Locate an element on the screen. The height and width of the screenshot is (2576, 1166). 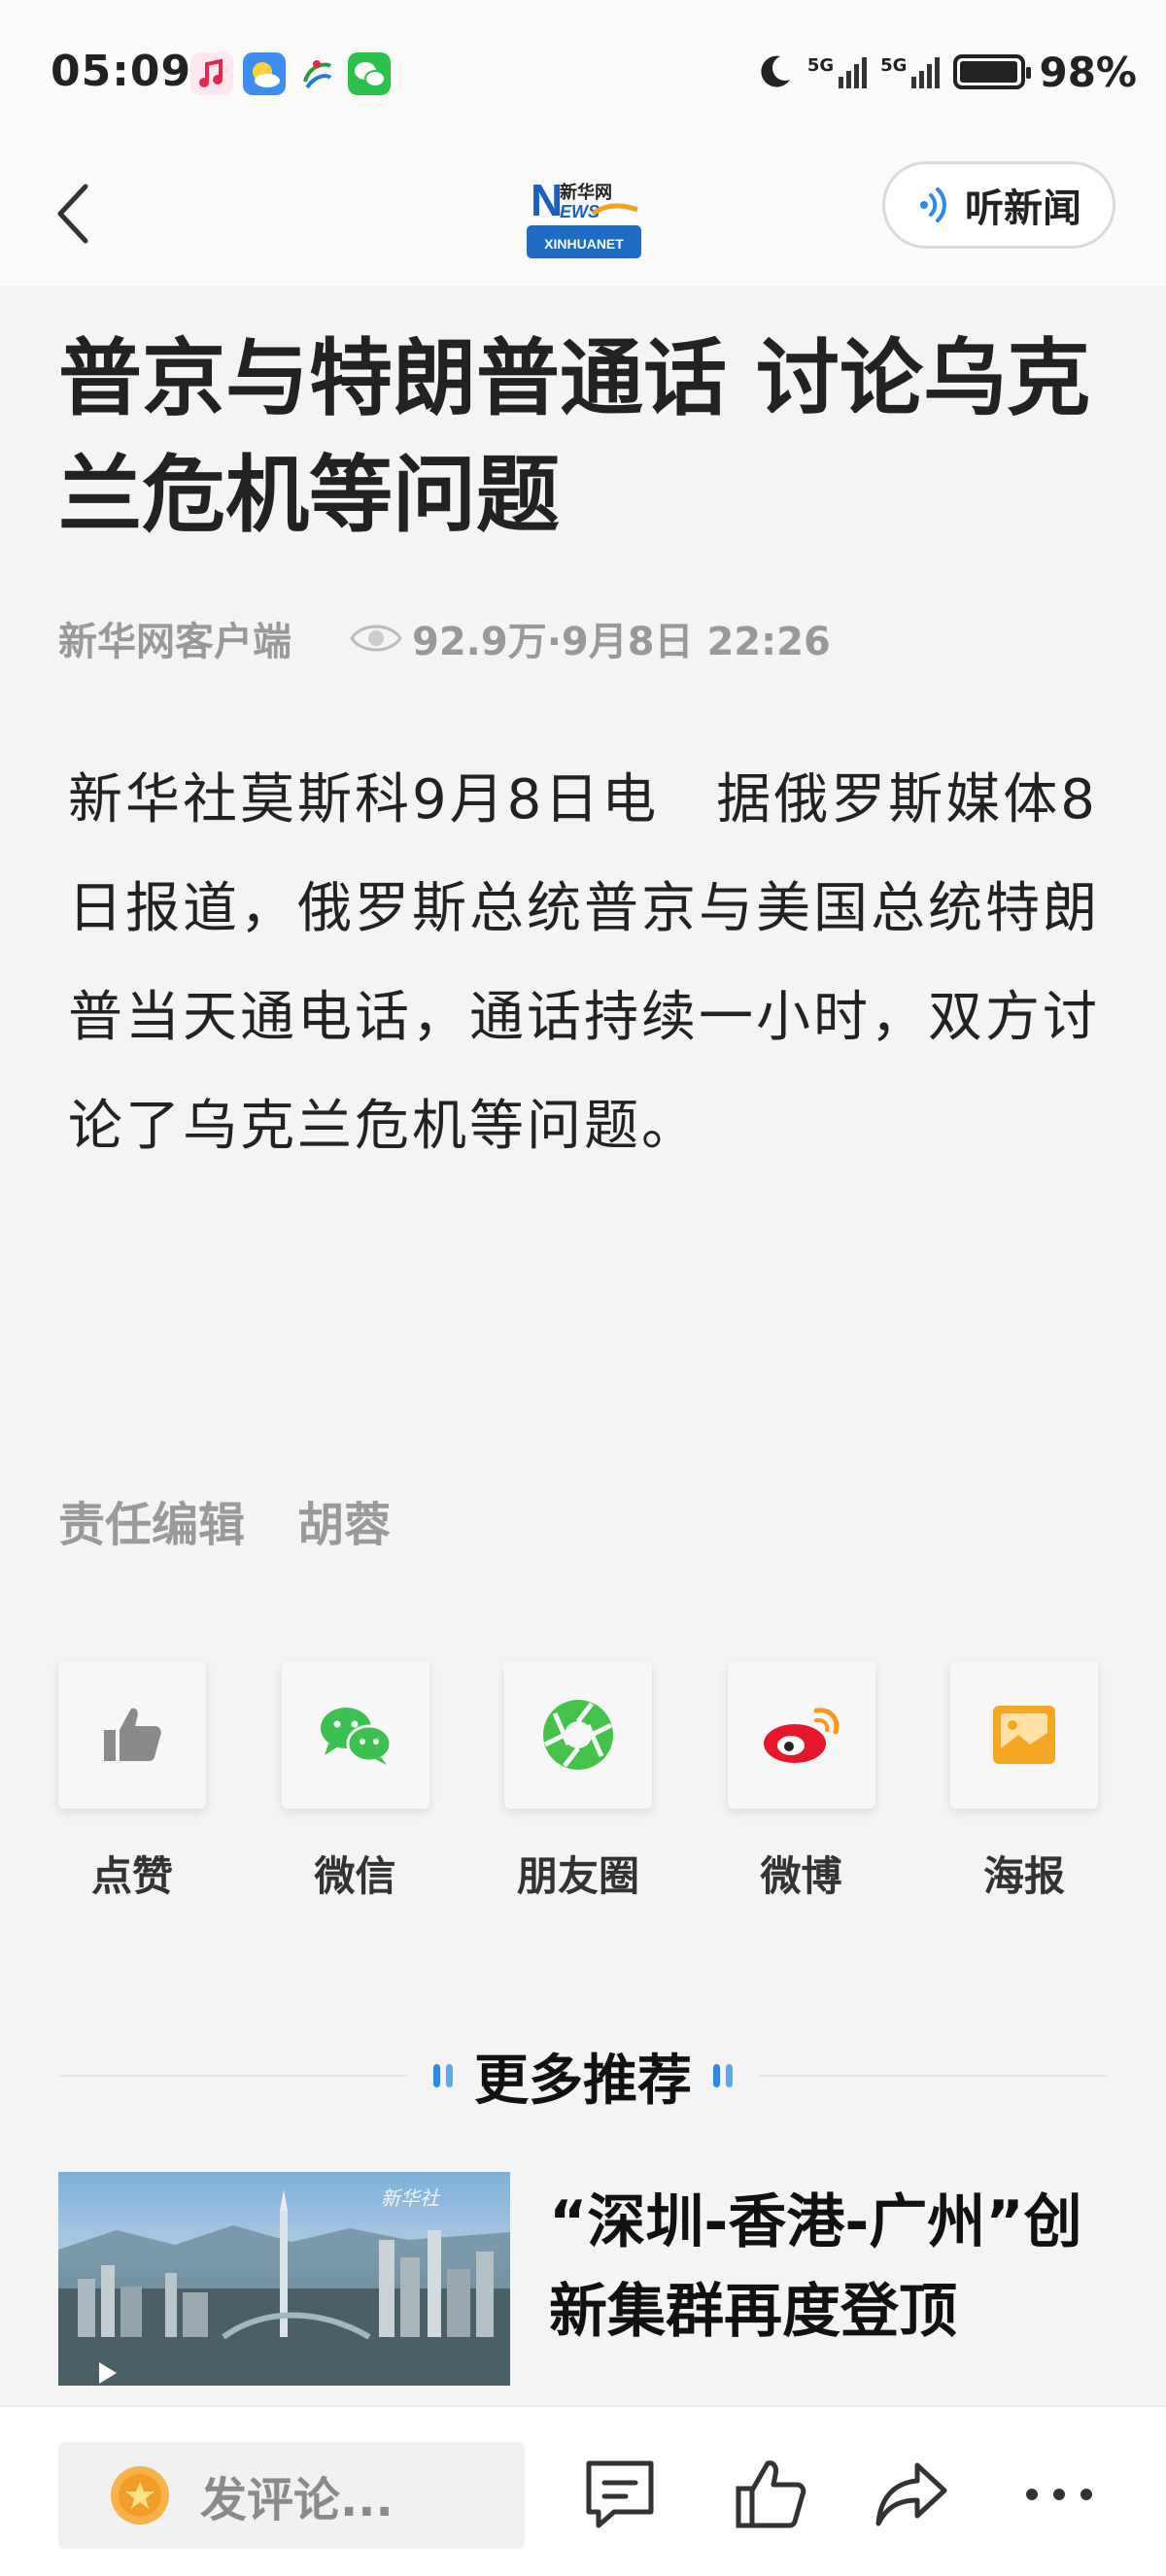
moments-icon is located at coordinates (578, 1735).